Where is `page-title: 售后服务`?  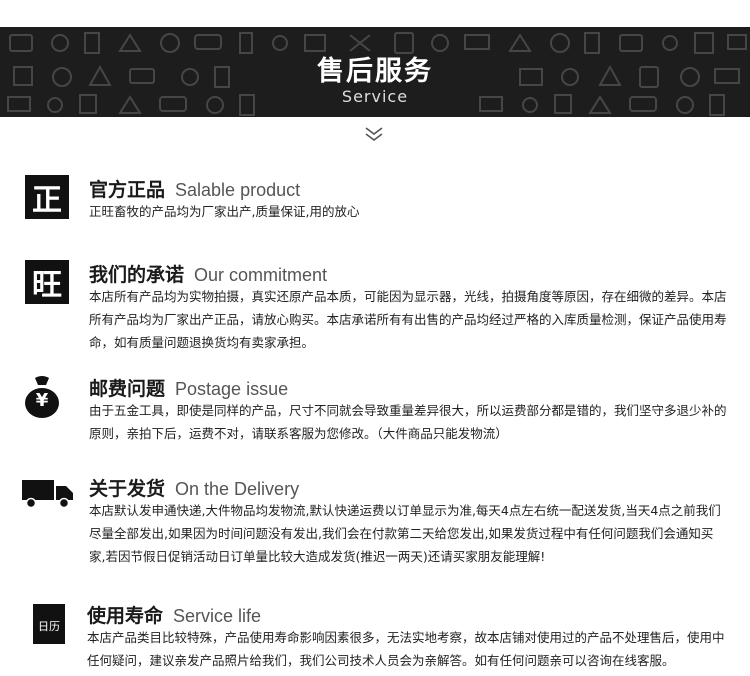 page-title: 售后服务 is located at coordinates (375, 71).